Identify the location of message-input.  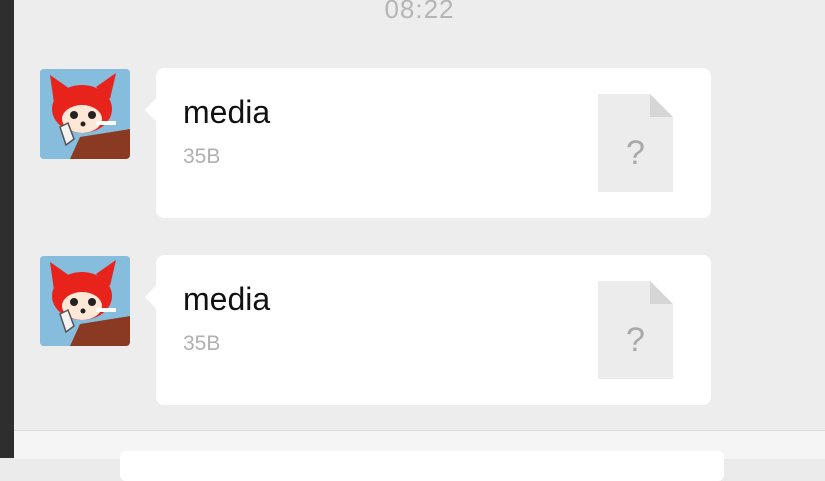
(422, 466).